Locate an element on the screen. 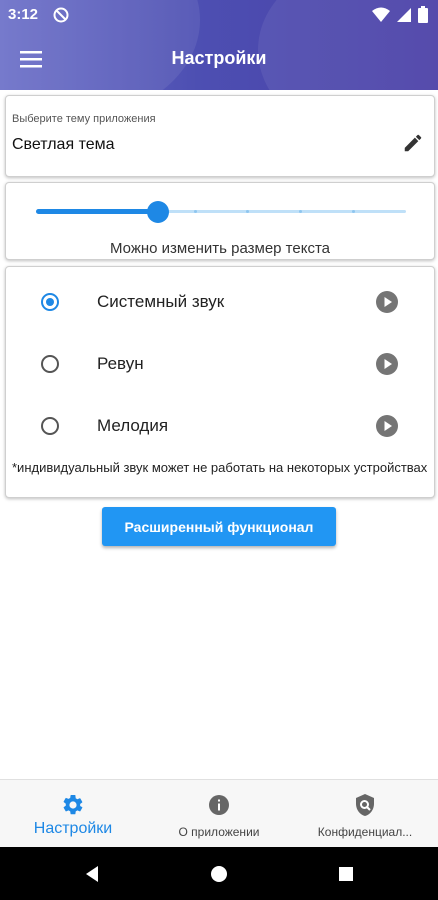 Image resolution: width=438 pixels, height=900 pixels. system-navigation-bar is located at coordinates (219, 873).